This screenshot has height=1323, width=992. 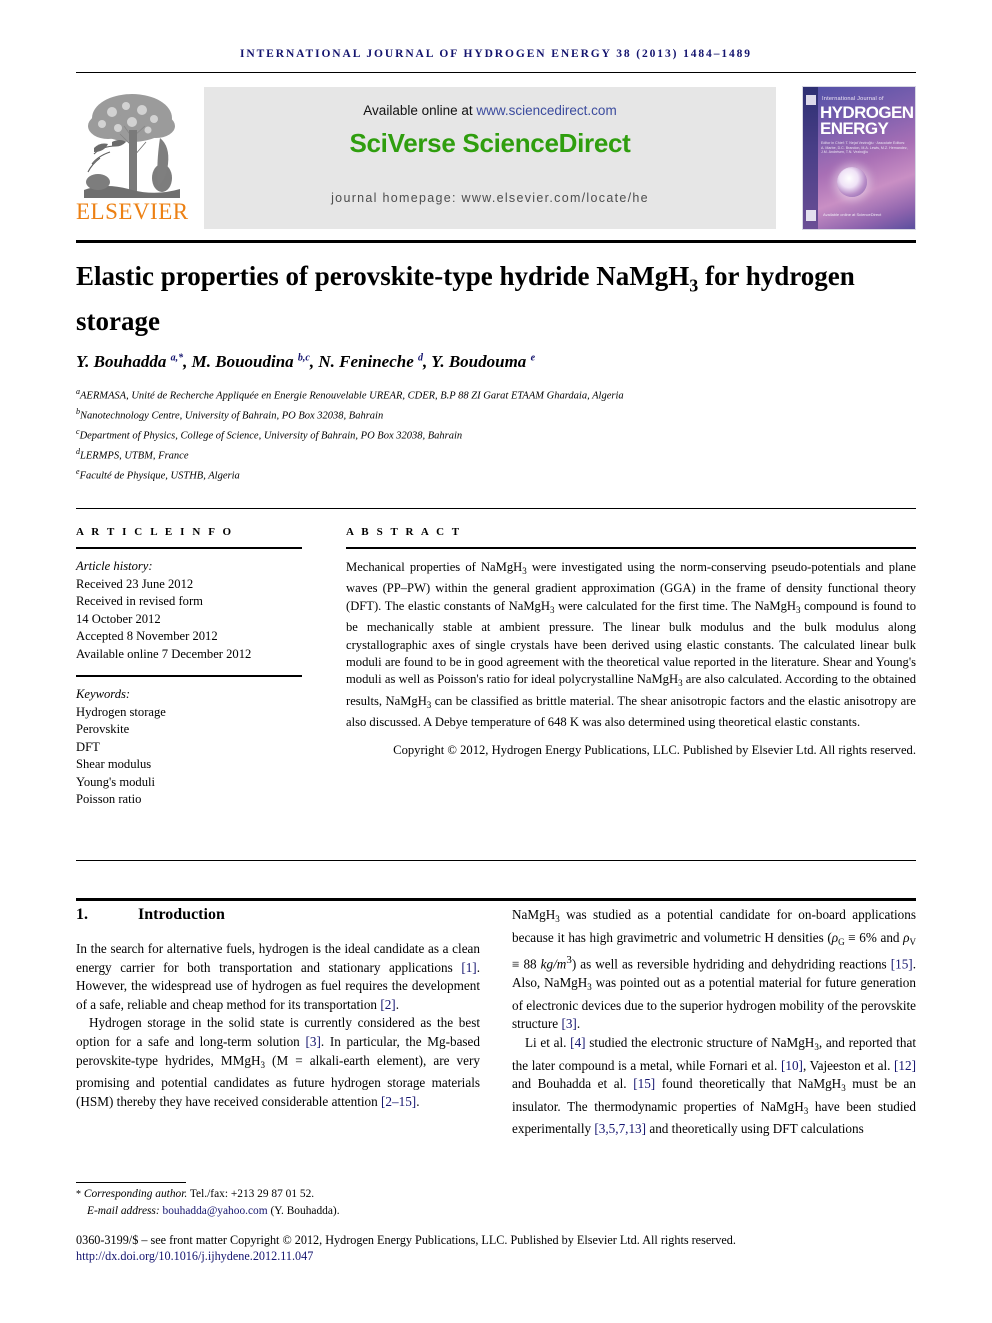 I want to click on affiliation-item: dLERMPS, UTBM, France, so click(x=496, y=454).